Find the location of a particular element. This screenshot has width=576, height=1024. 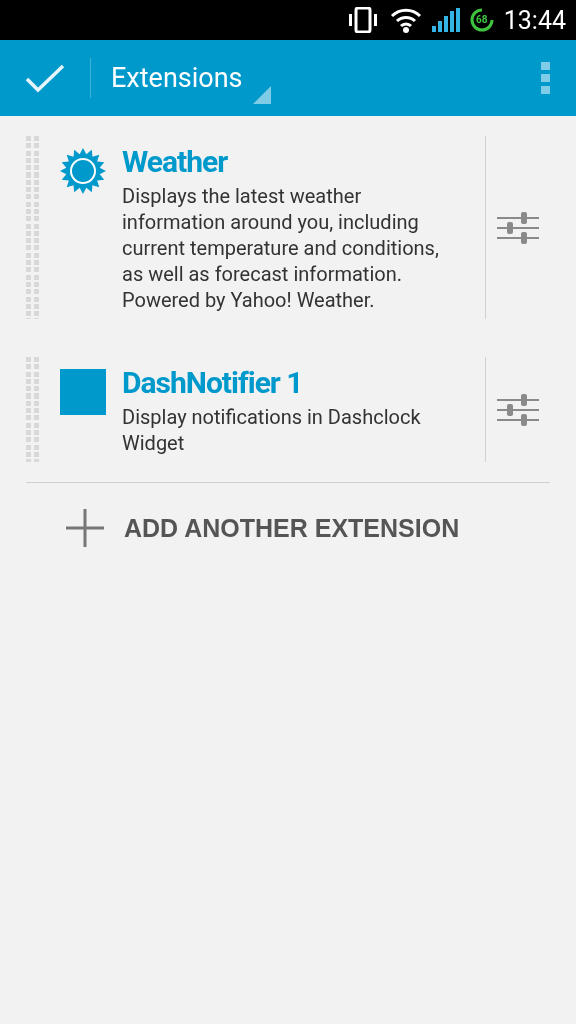

signal-icon is located at coordinates (445, 20).